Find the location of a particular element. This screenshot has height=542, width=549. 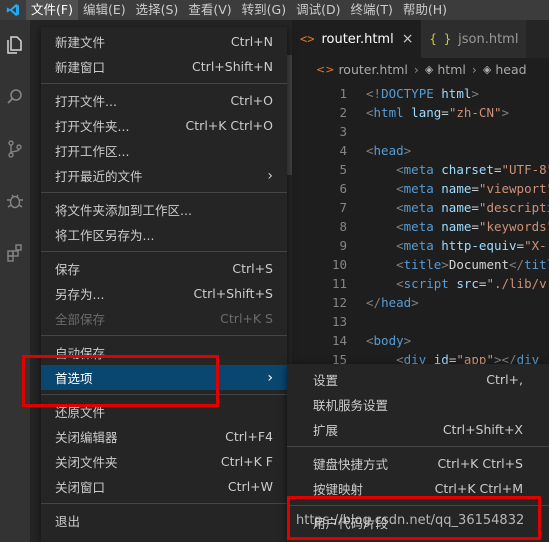

code-line: 2 <html lang="zh-CN"> is located at coordinates (420, 112).